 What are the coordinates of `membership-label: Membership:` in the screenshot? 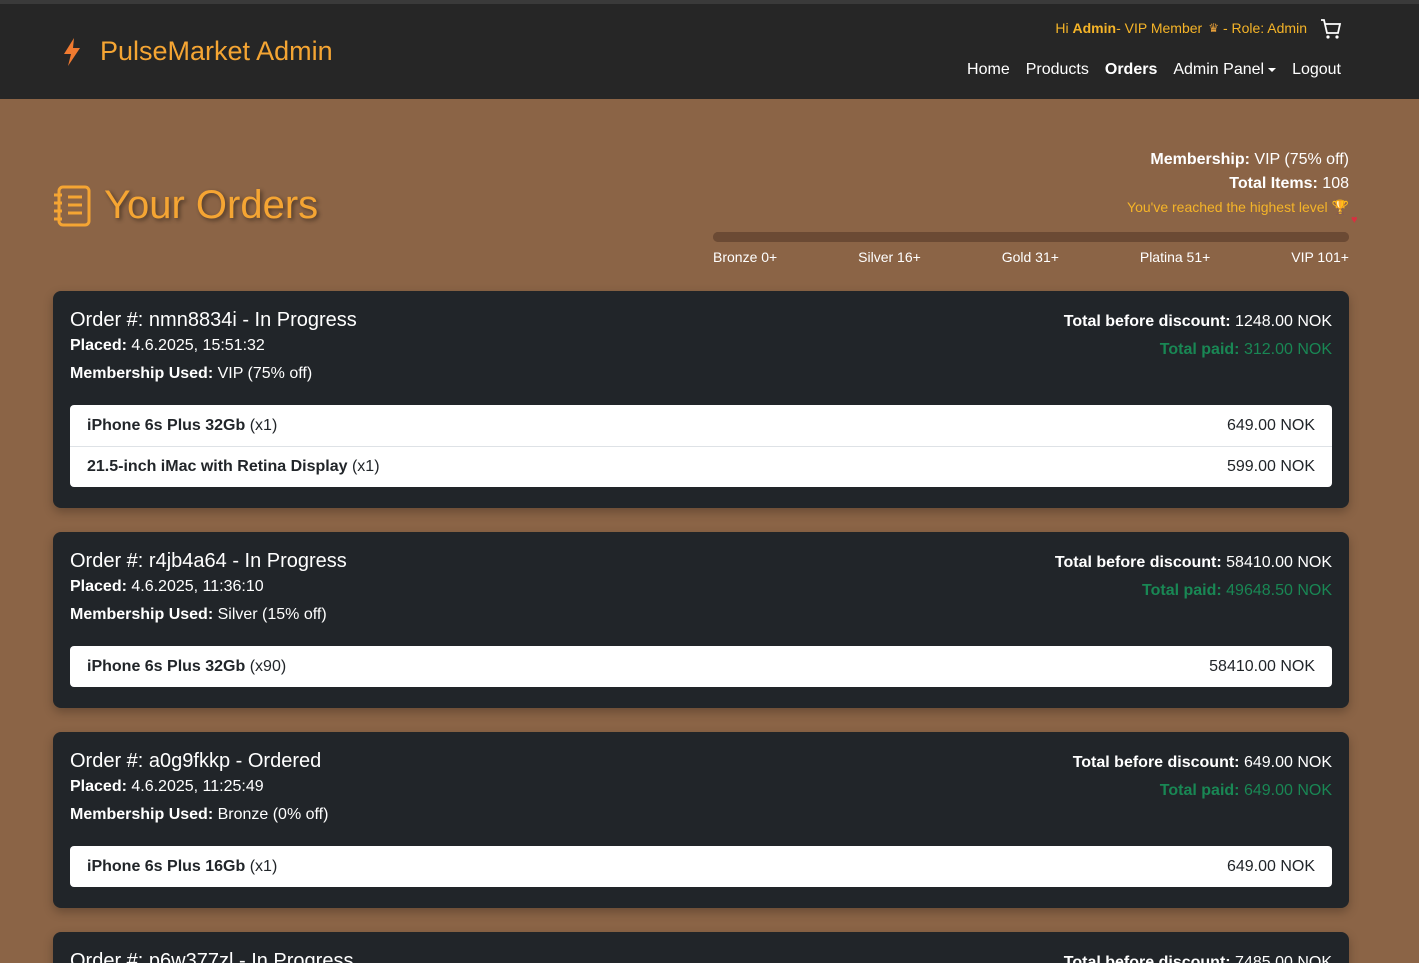 It's located at (1200, 159).